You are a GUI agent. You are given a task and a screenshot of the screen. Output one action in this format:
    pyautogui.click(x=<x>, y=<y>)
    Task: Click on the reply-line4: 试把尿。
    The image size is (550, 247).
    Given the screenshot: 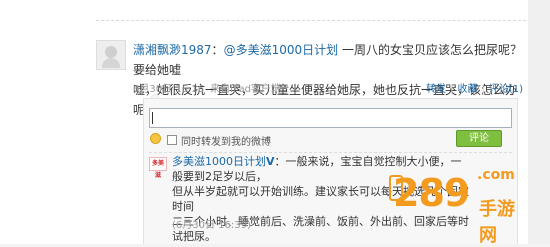 What is the action you would take?
    pyautogui.click(x=194, y=236)
    